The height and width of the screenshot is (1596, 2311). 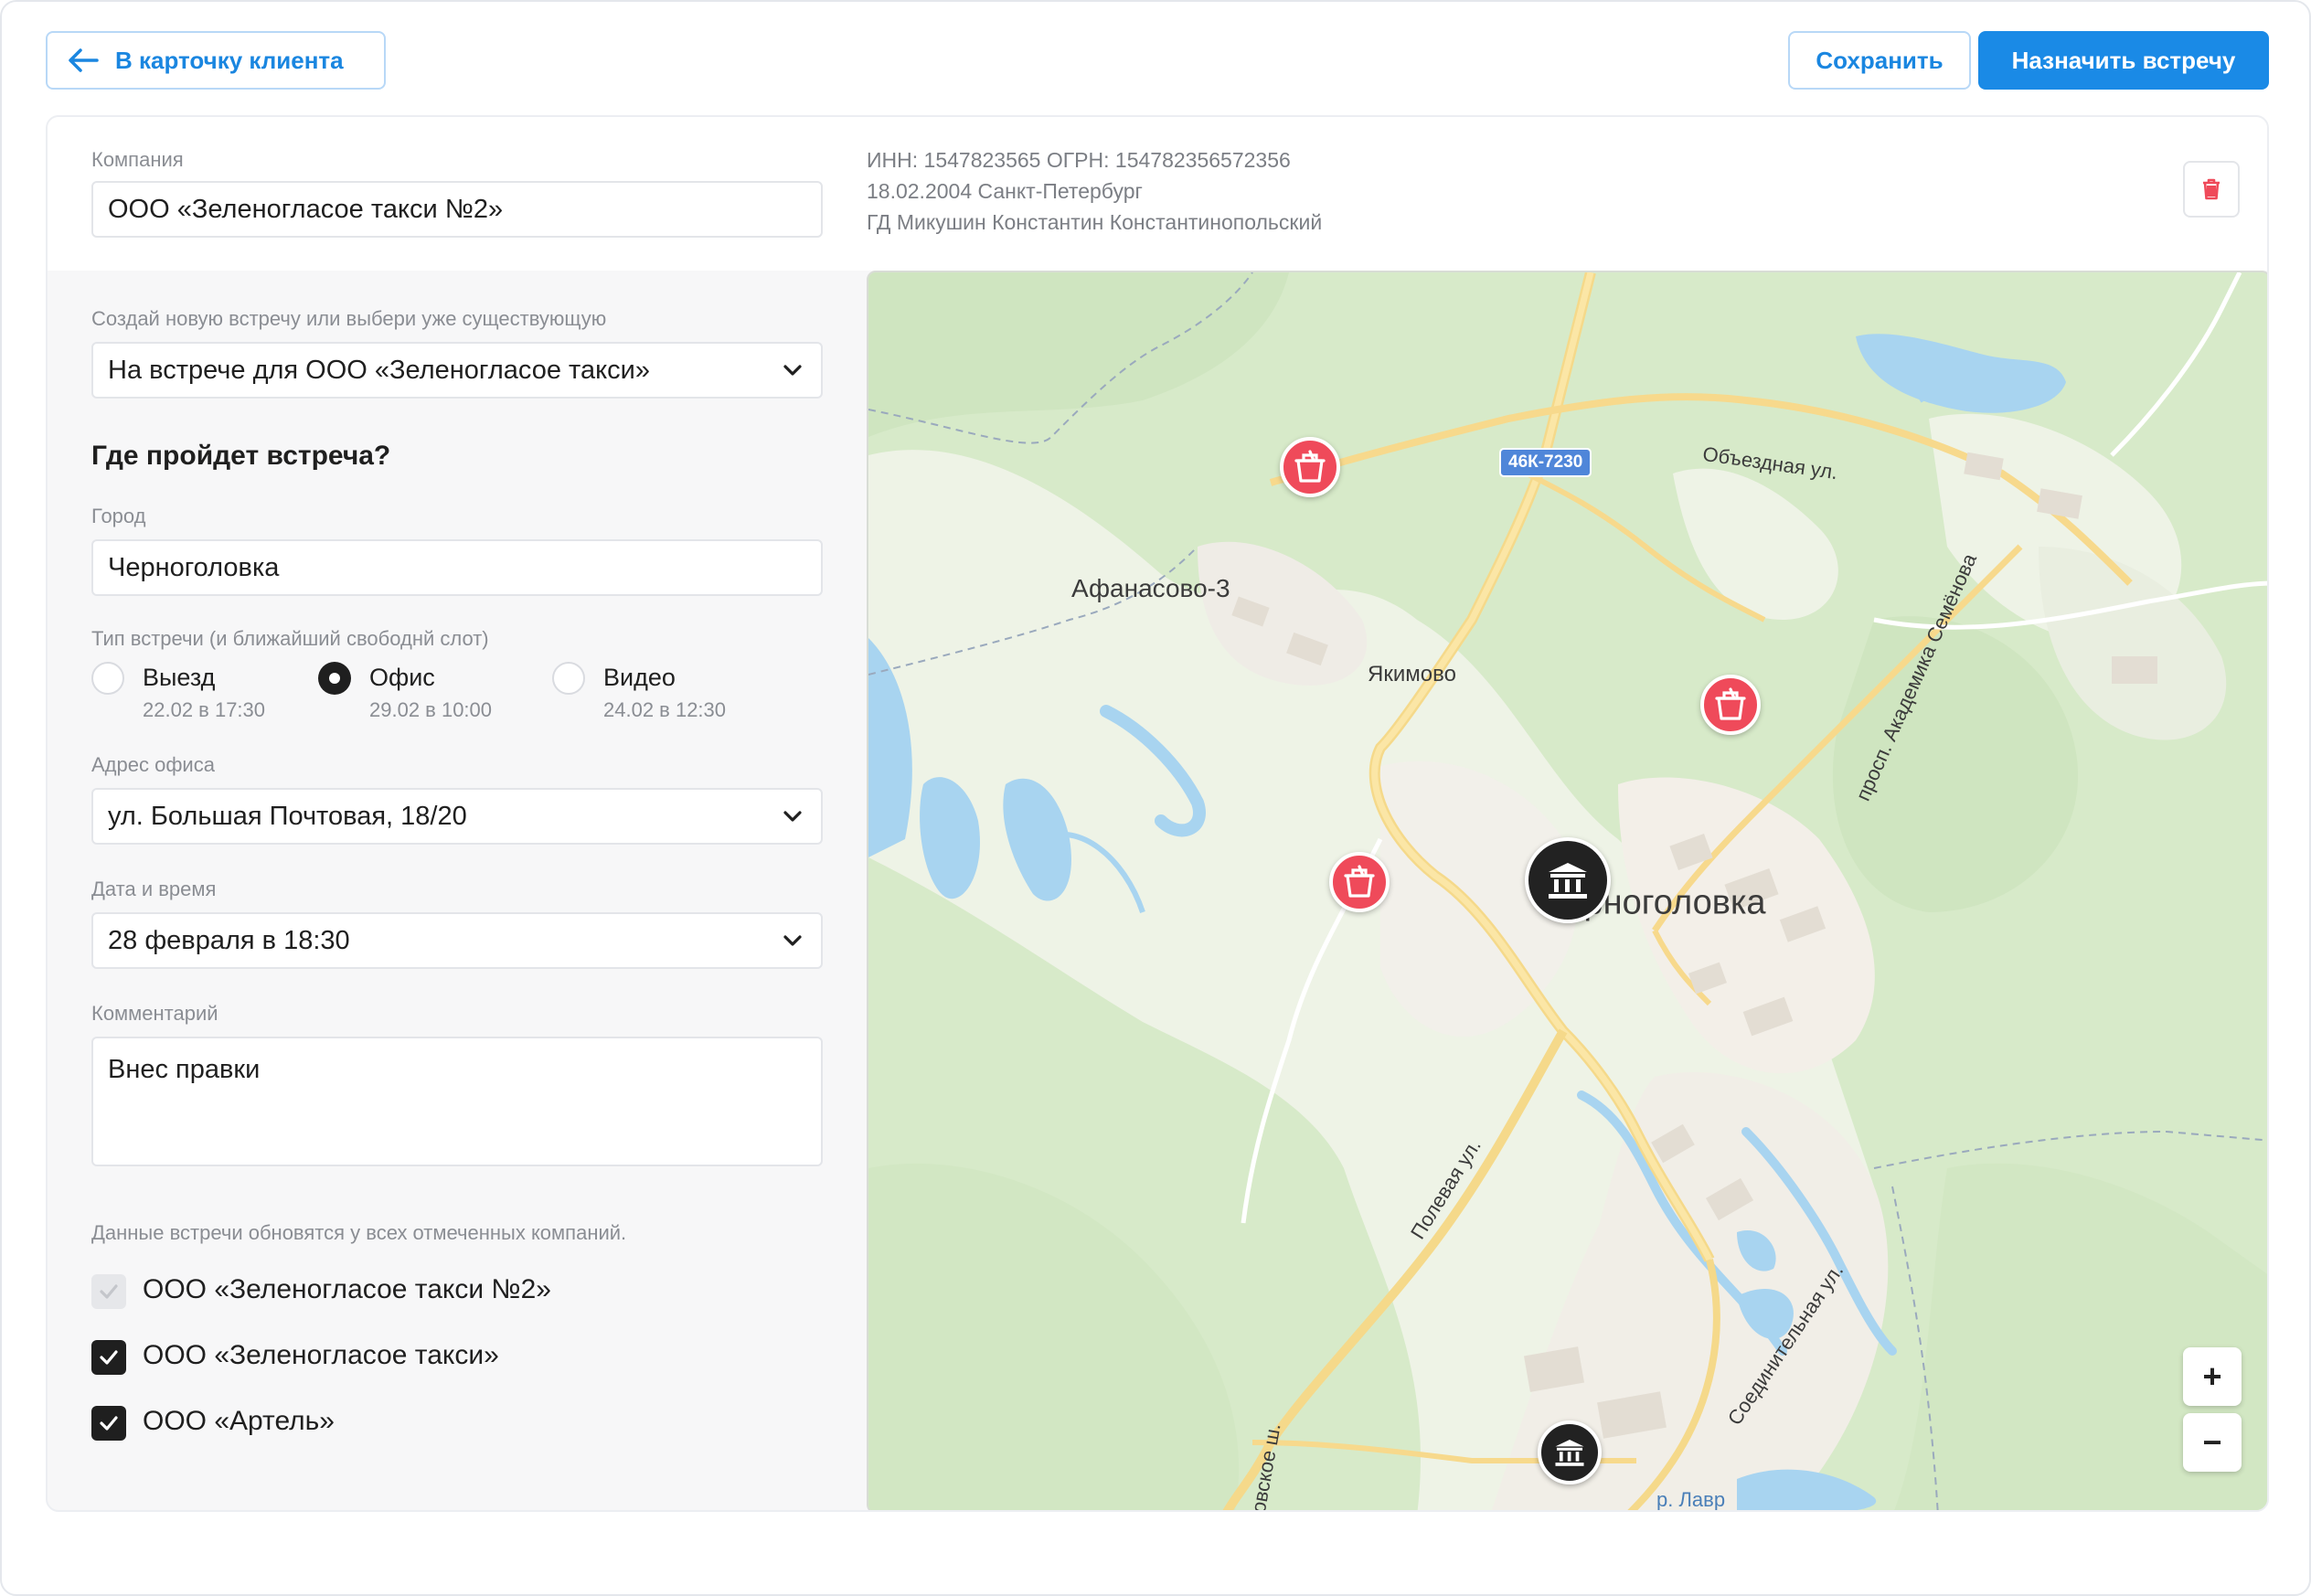 What do you see at coordinates (1079, 160) in the screenshot?
I see `company-inn-ogrn: ИНН: 1547823565 ОГРН: 154782356572356` at bounding box center [1079, 160].